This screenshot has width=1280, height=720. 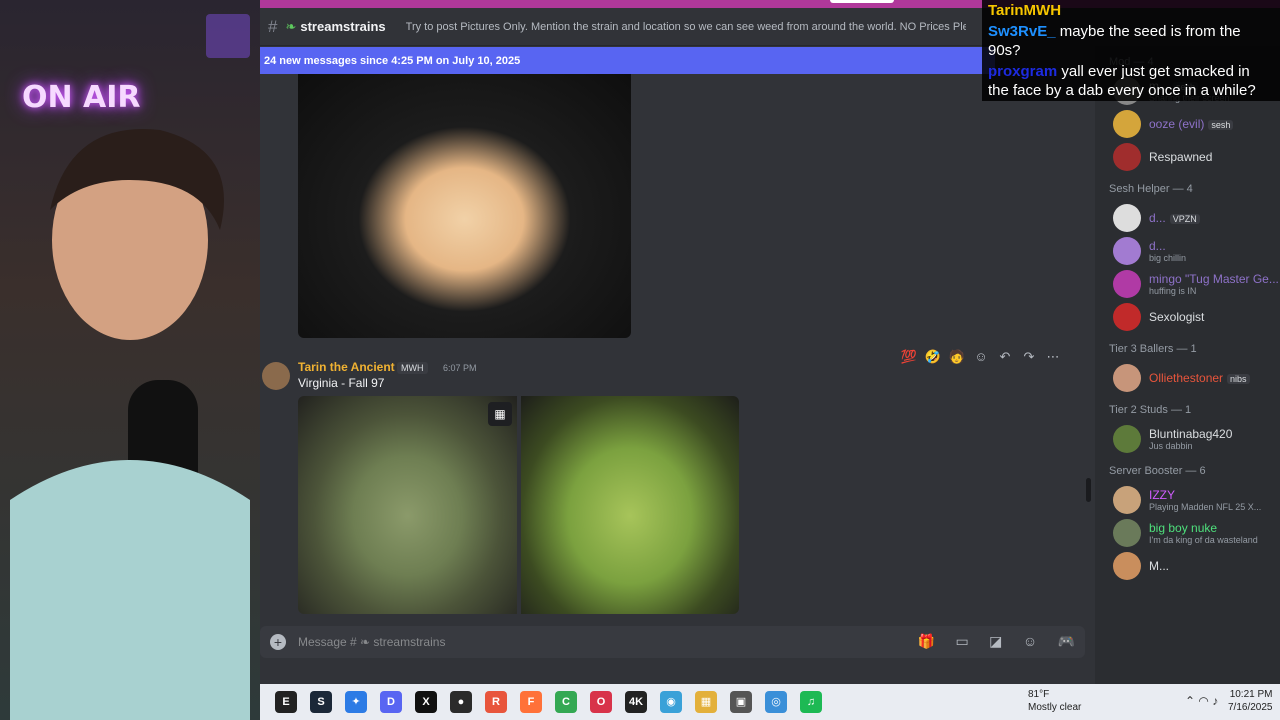 What do you see at coordinates (1053, 357) in the screenshot?
I see `more-icon: ⋯` at bounding box center [1053, 357].